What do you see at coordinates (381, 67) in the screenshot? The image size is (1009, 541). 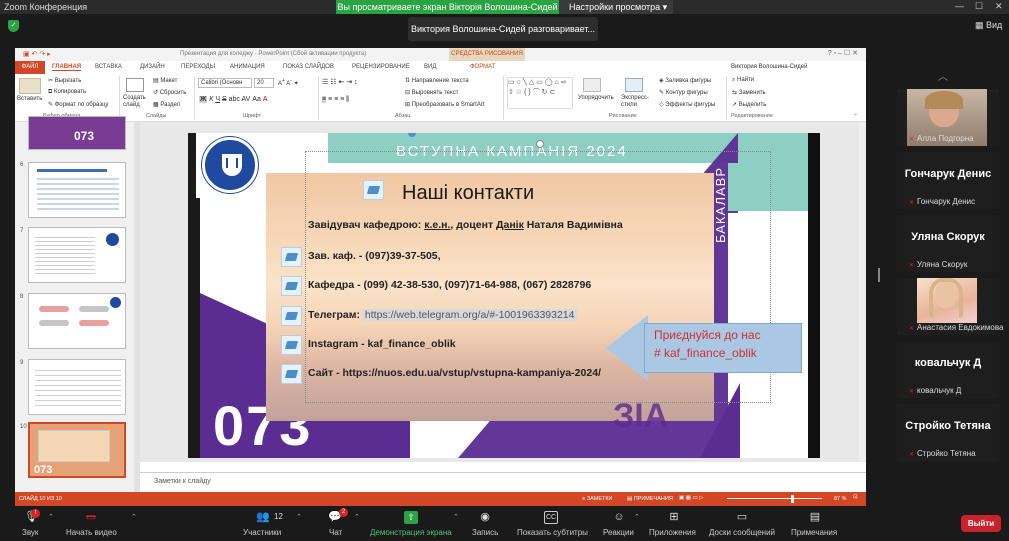 I see `tab-review: РЕЦЕНЗИРОВАНИЕ` at bounding box center [381, 67].